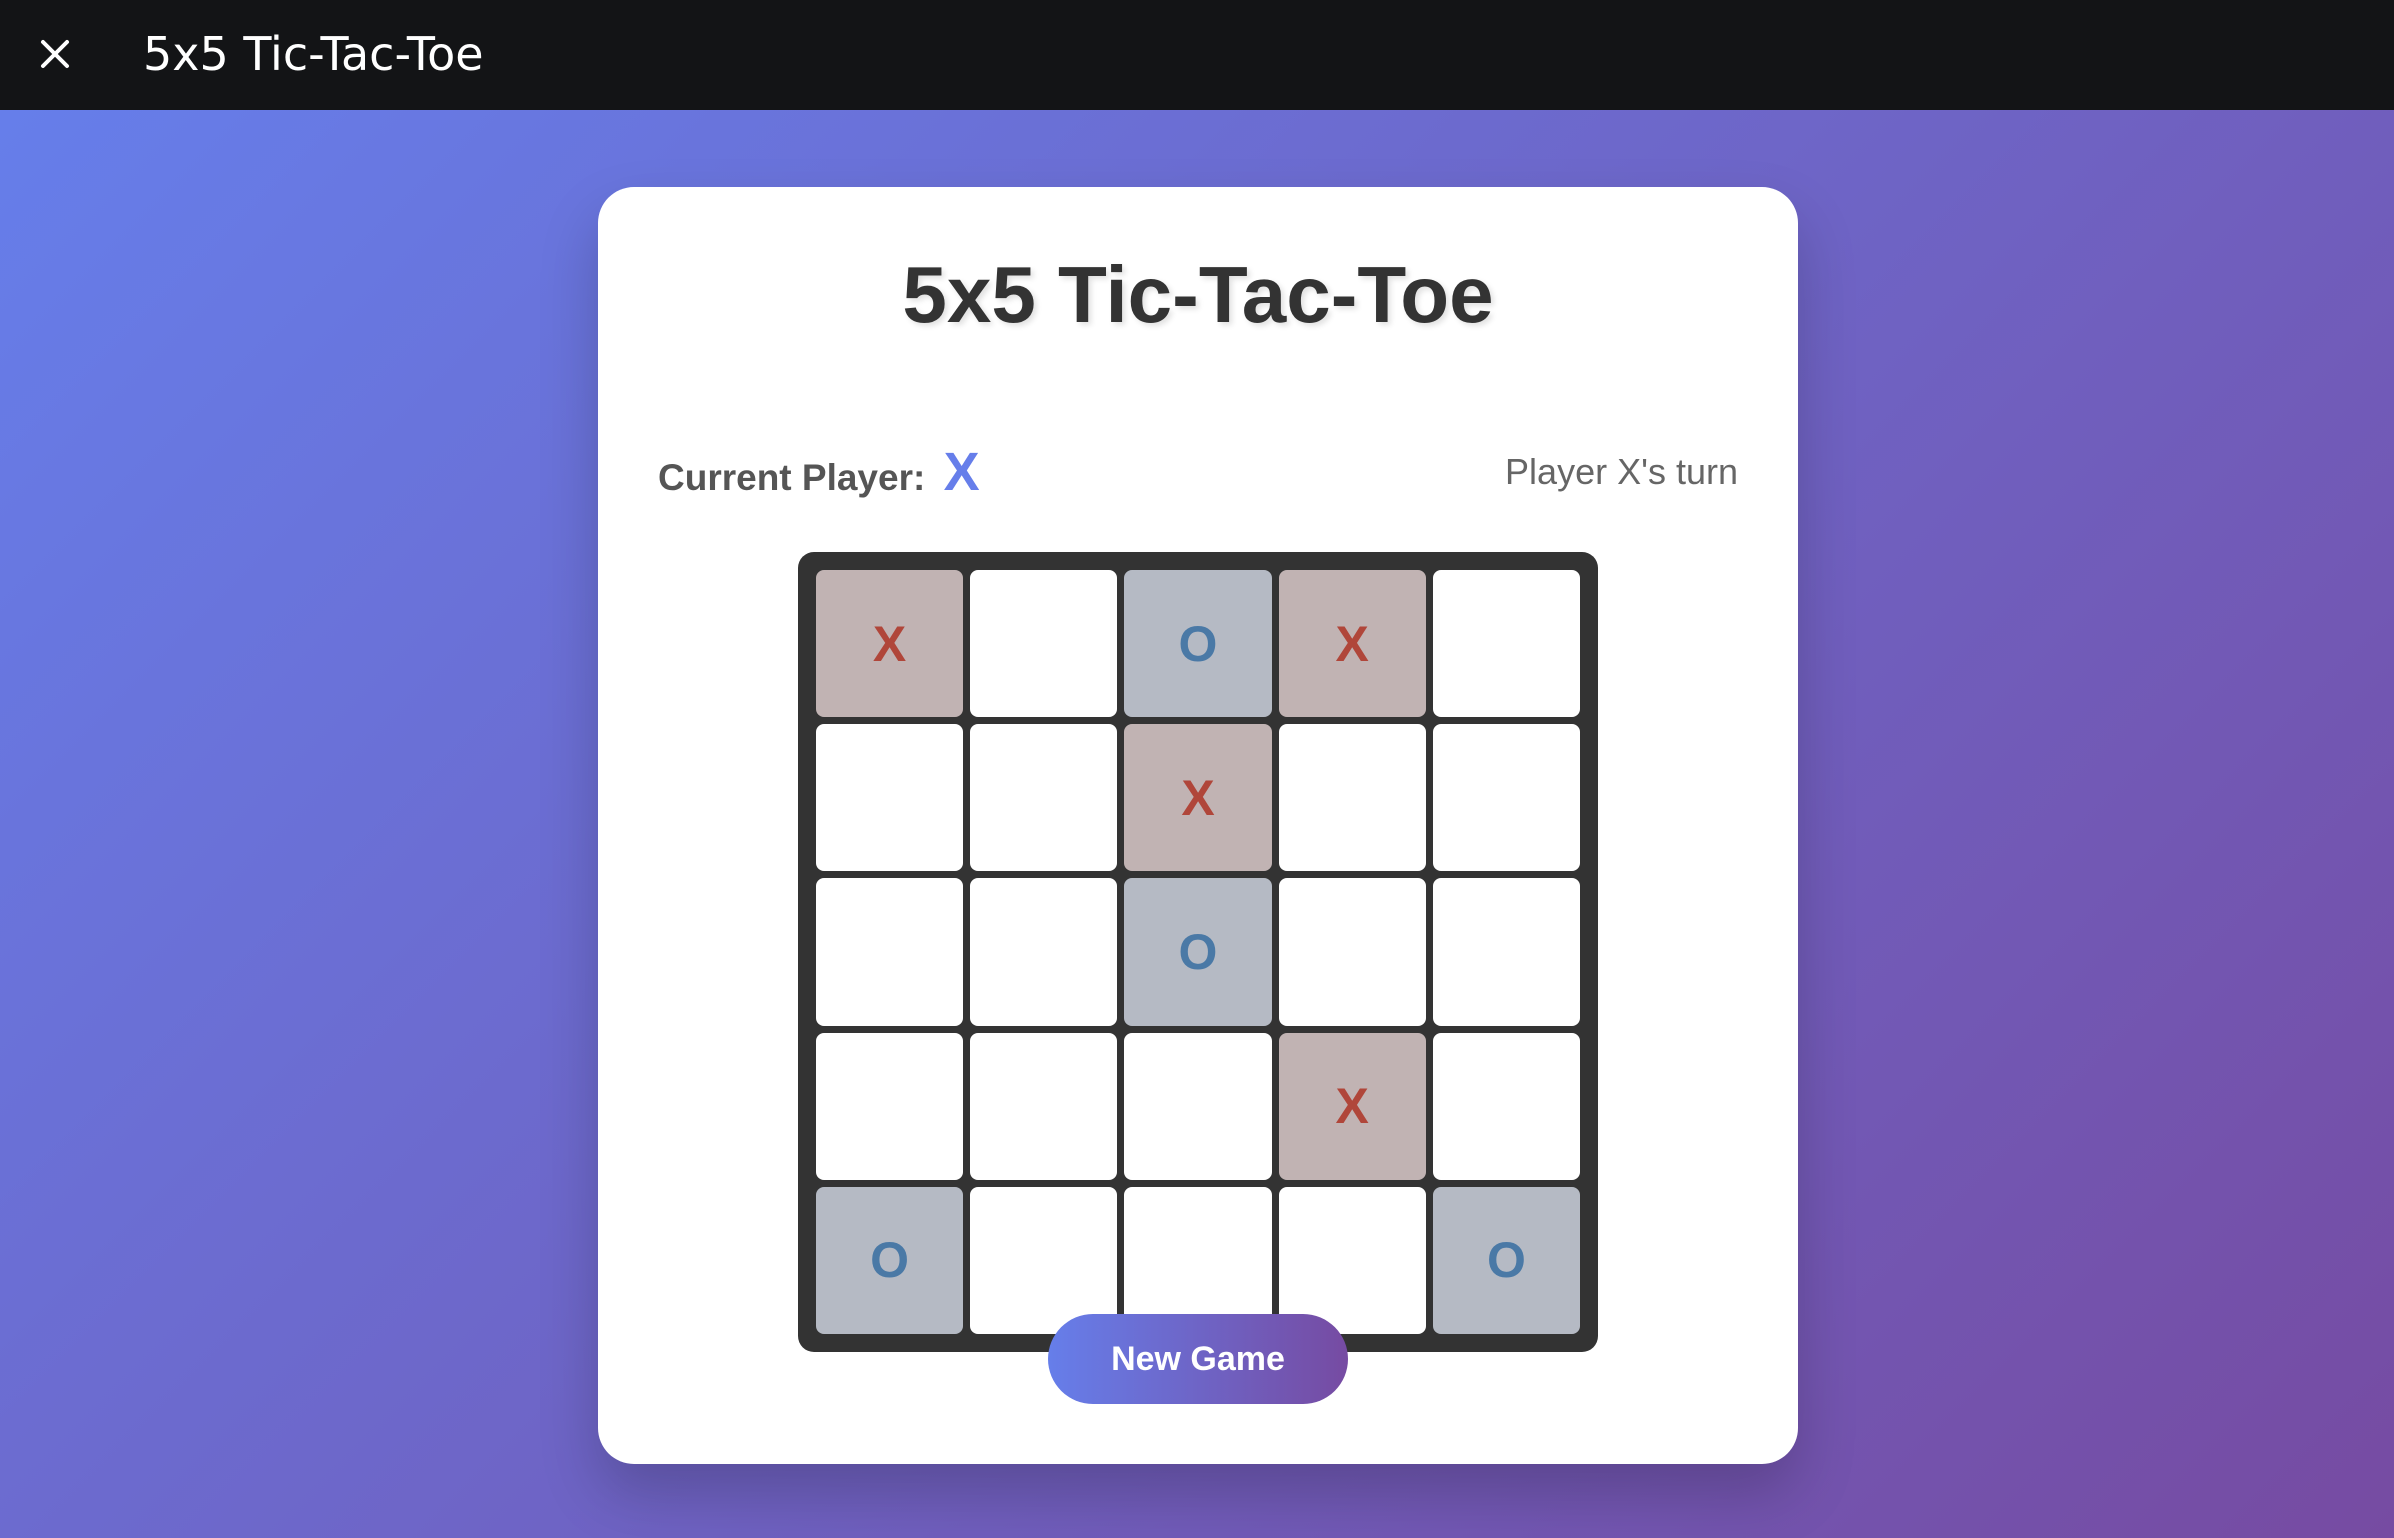 The image size is (2394, 1538). I want to click on window-title: 5x5 Tic-Tac-Toe, so click(313, 54).